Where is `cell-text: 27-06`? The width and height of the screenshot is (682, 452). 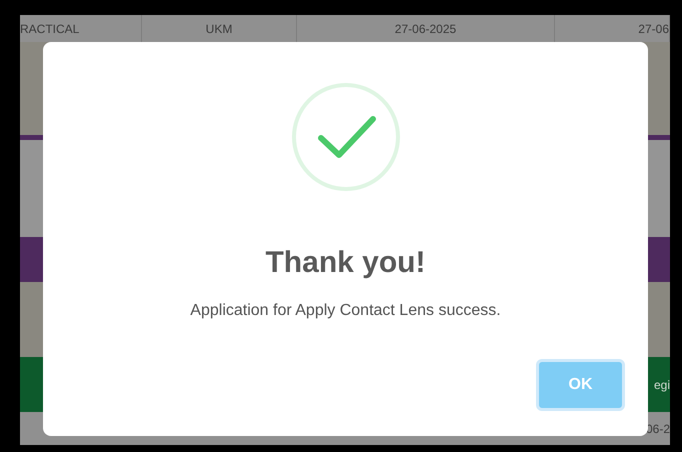
cell-text: 27-06 is located at coordinates (653, 29).